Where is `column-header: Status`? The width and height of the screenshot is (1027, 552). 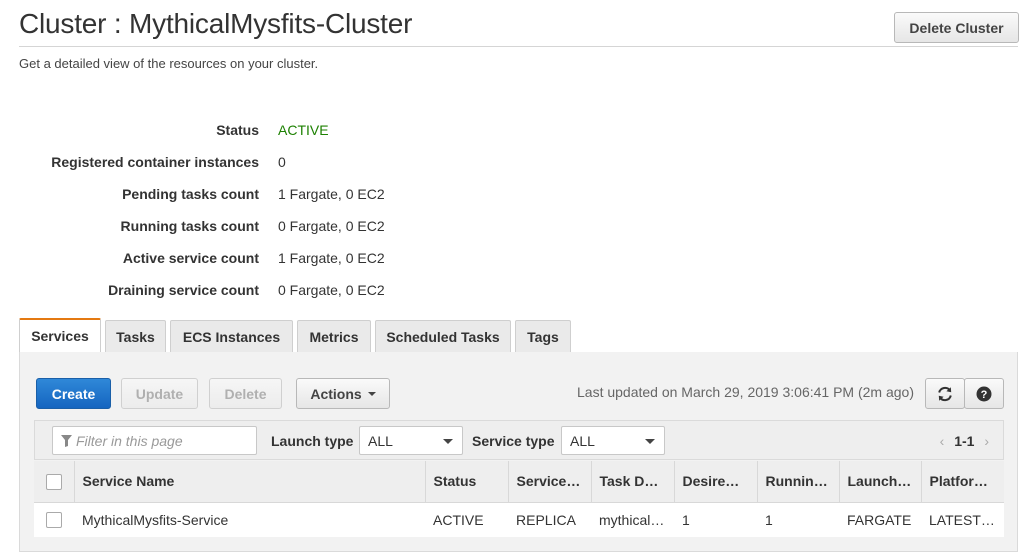
column-header: Status is located at coordinates (467, 482).